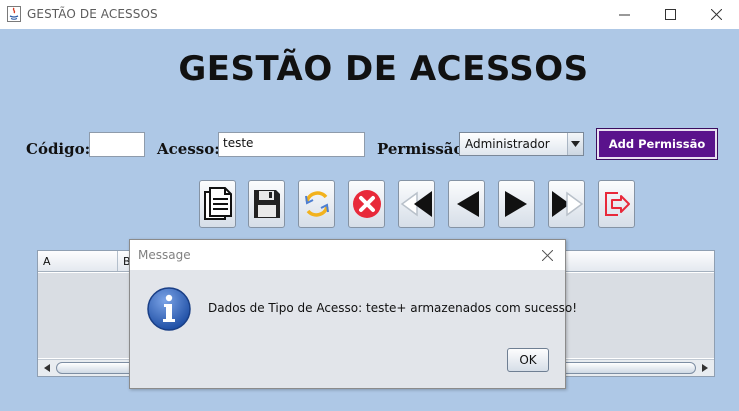 Image resolution: width=739 pixels, height=411 pixels. I want to click on save-button, so click(266, 204).